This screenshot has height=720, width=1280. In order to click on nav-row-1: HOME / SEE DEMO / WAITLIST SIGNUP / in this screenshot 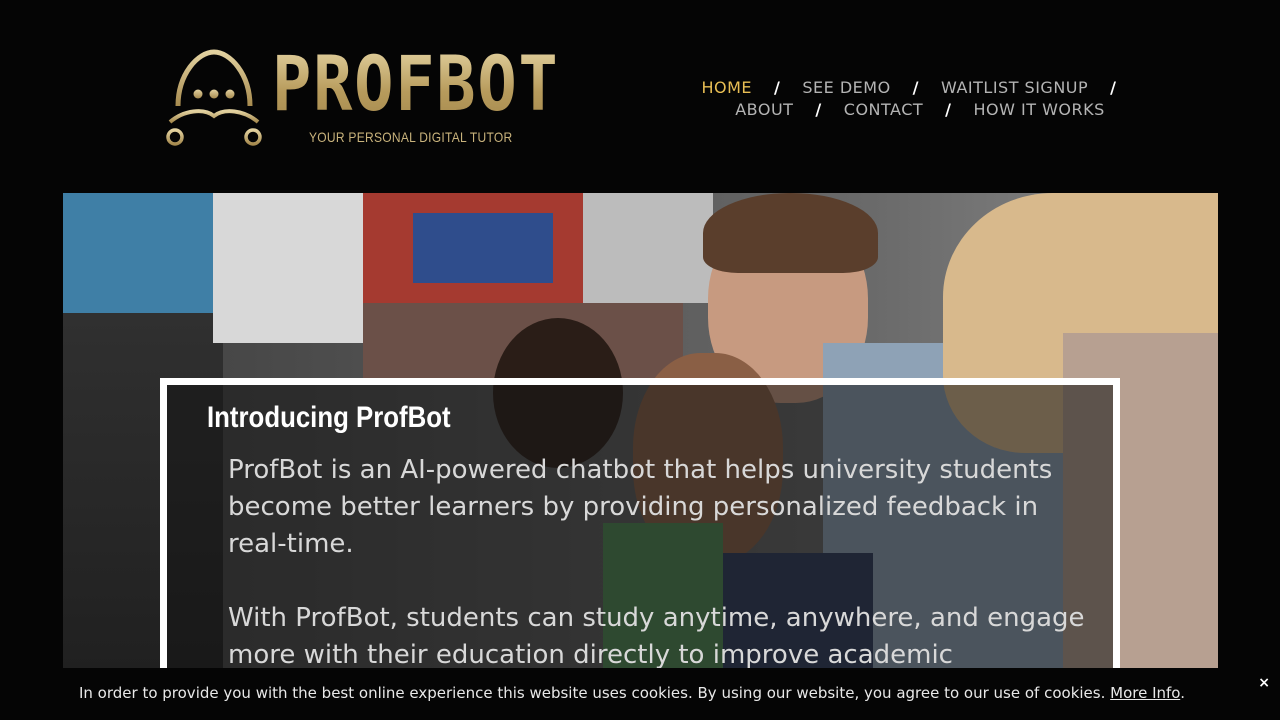, I will do `click(920, 87)`.